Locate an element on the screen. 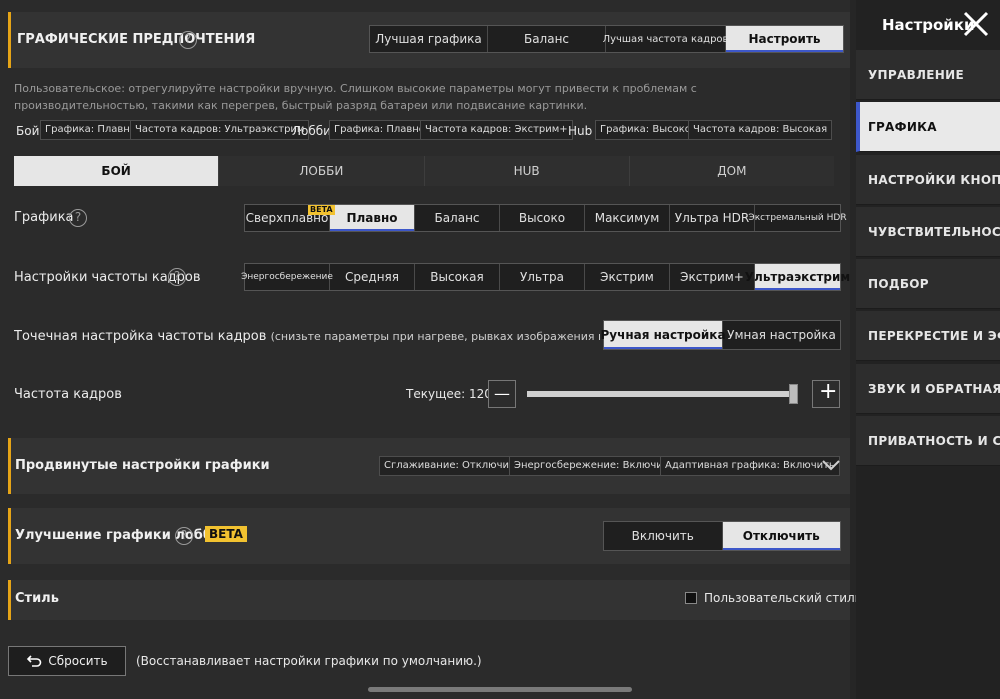  preset-best-graphics: Лучшая графика is located at coordinates (429, 39).